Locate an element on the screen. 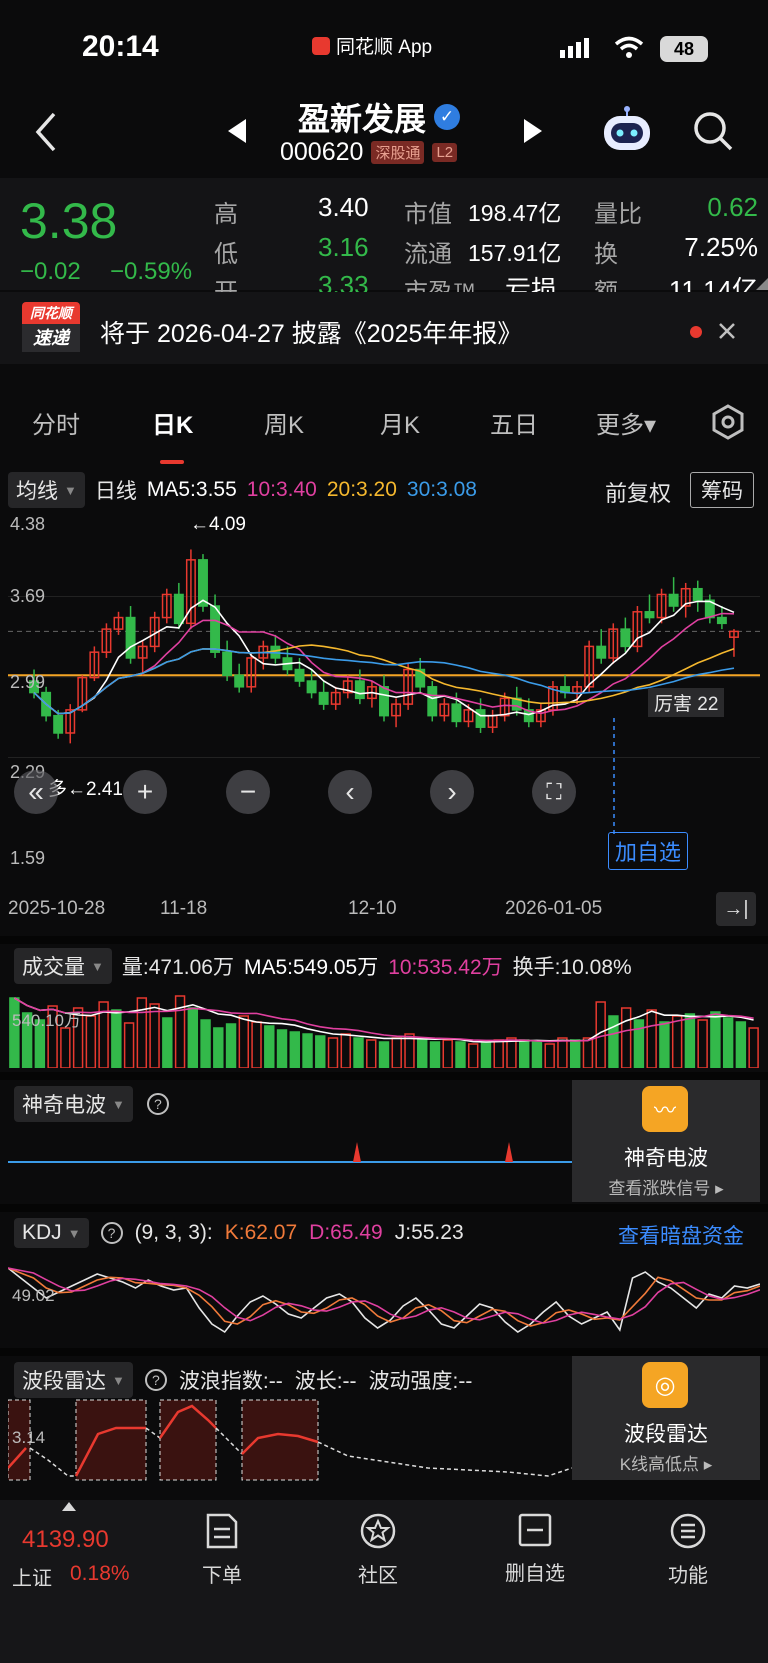 The height and width of the screenshot is (1663, 768). nav-functions: 功能 is located at coordinates (688, 1550).